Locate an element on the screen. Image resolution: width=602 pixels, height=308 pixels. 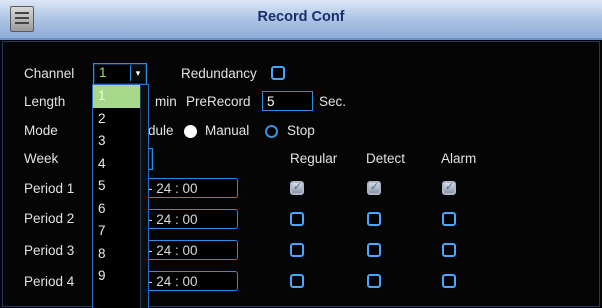
period-4-regular-checkbox is located at coordinates (297, 281).